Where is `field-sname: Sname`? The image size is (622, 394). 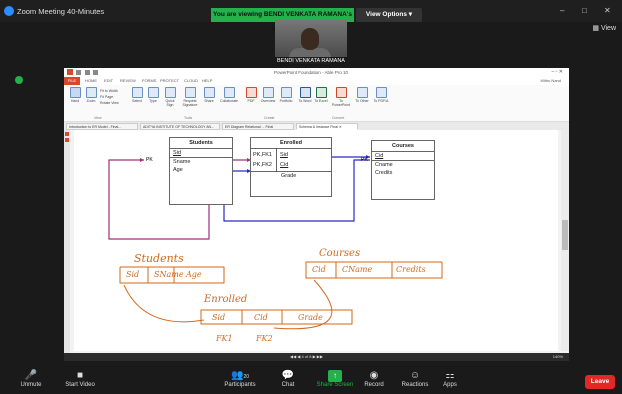 field-sname: Sname is located at coordinates (182, 162).